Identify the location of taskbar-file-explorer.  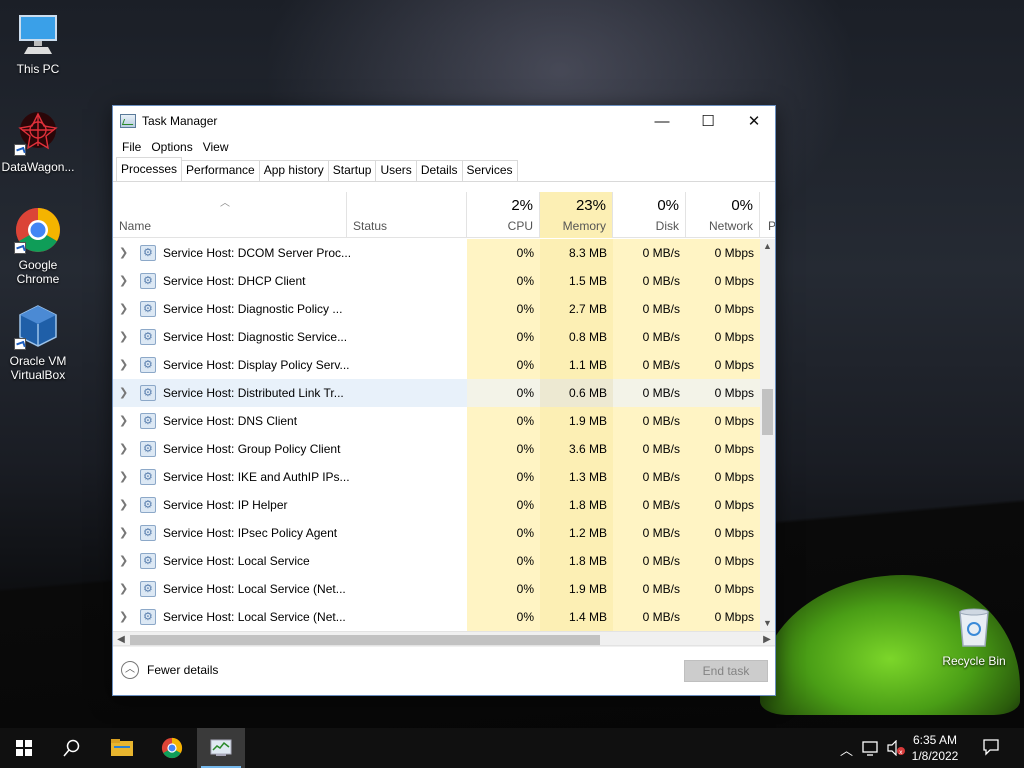
(122, 748).